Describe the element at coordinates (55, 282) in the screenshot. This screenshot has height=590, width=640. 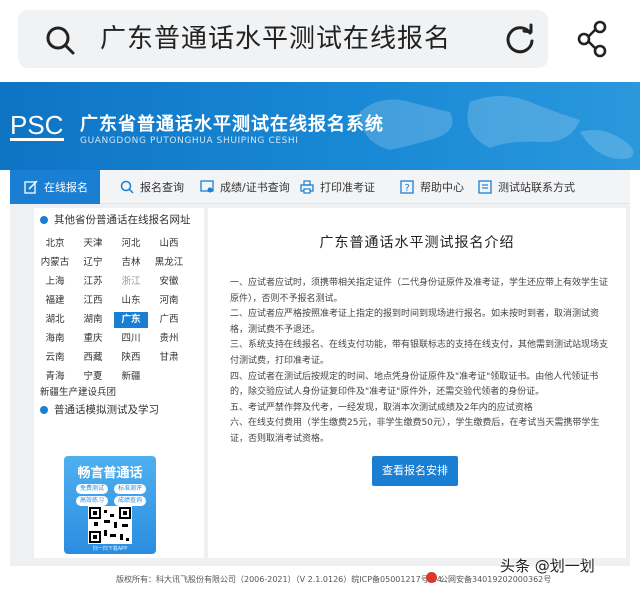
I see `province-link: 上海` at that location.